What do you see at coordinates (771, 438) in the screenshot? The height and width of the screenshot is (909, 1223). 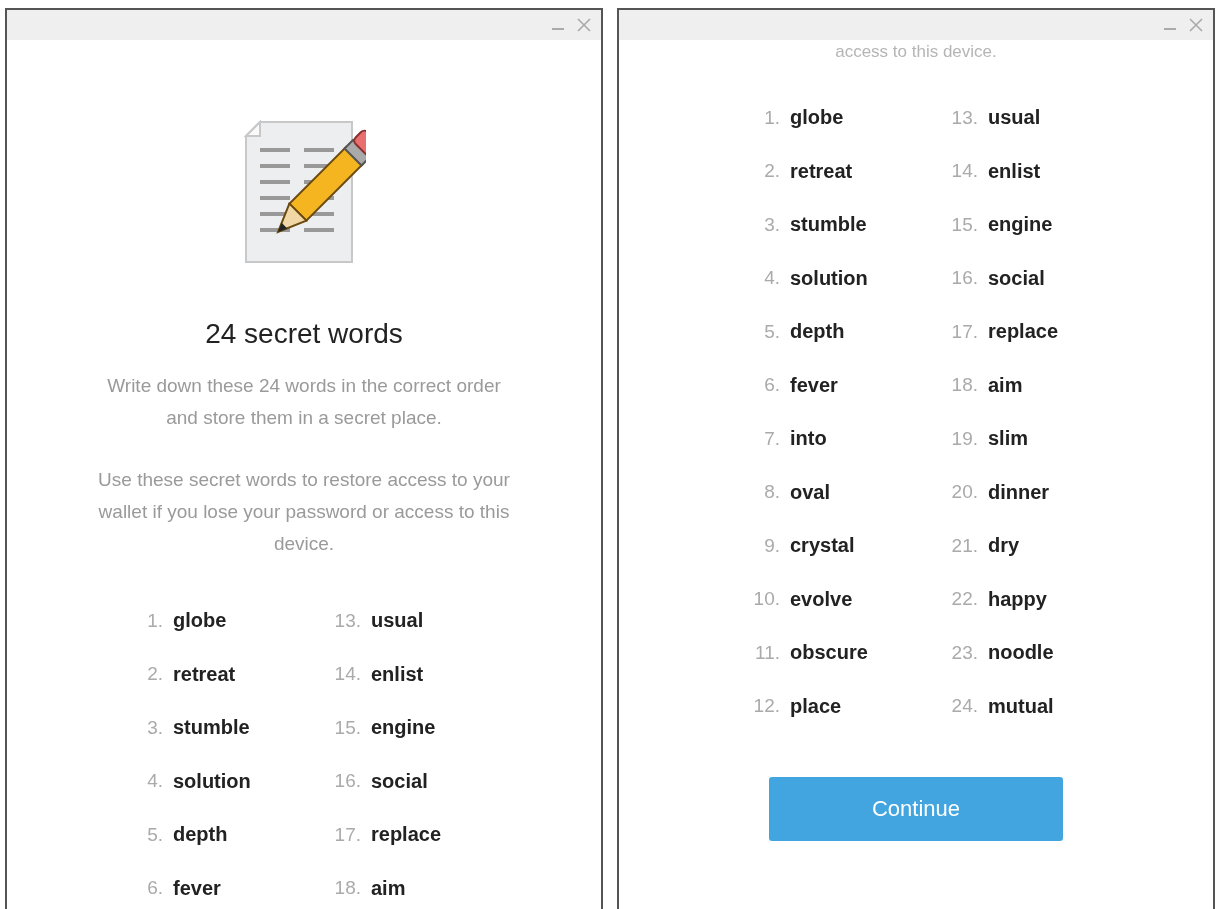 I see `word-number: 7.` at bounding box center [771, 438].